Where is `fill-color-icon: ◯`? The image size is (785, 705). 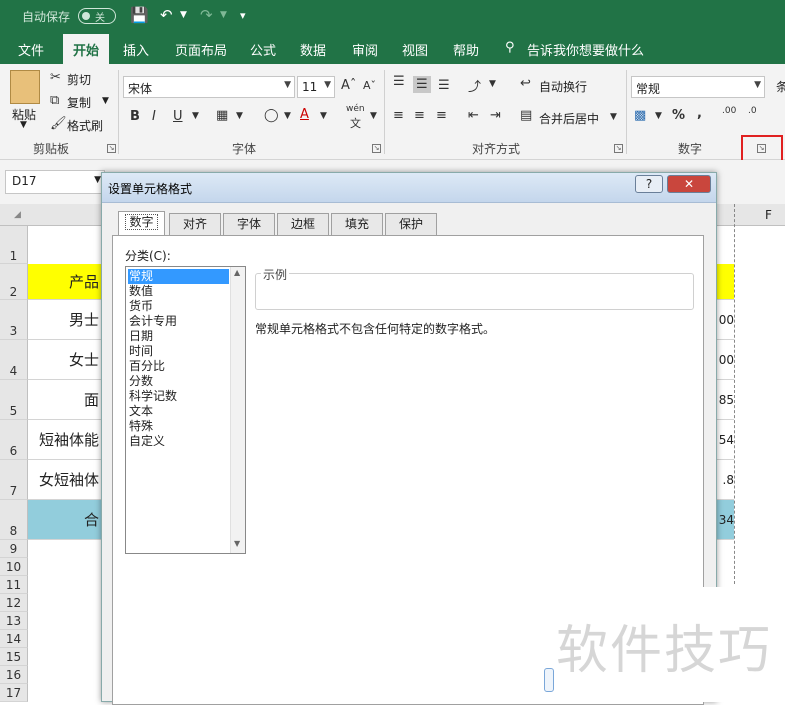
fill-color-icon: ◯ is located at coordinates (271, 115).